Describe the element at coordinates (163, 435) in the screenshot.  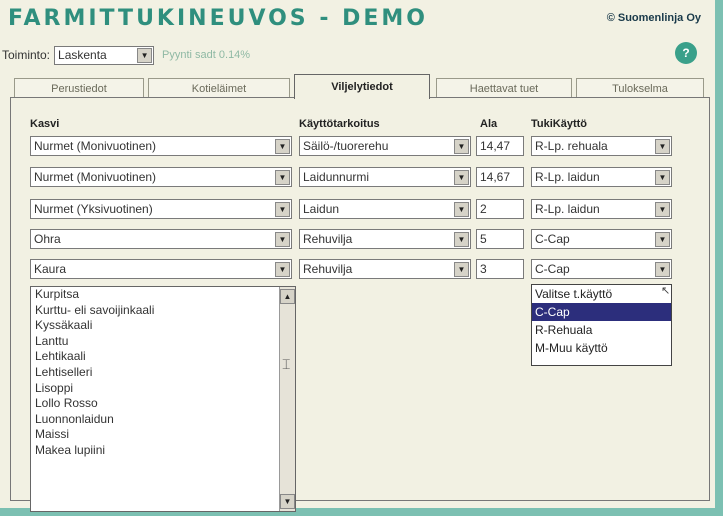
I see `crop-option: Maissi` at that location.